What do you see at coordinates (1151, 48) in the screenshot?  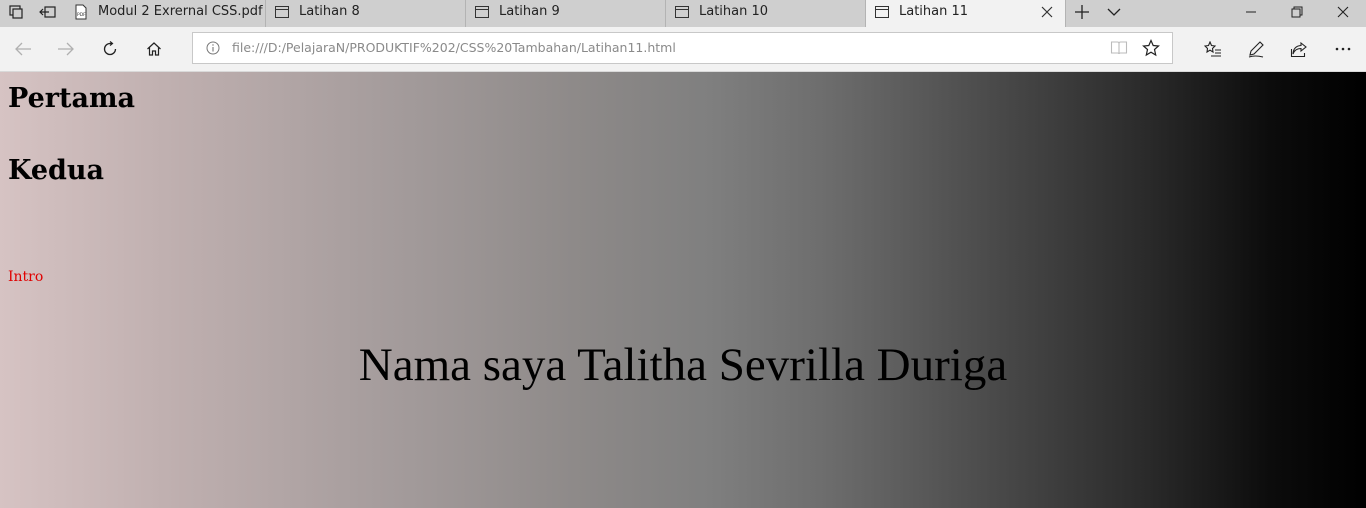 I see `star-favorite-icon` at bounding box center [1151, 48].